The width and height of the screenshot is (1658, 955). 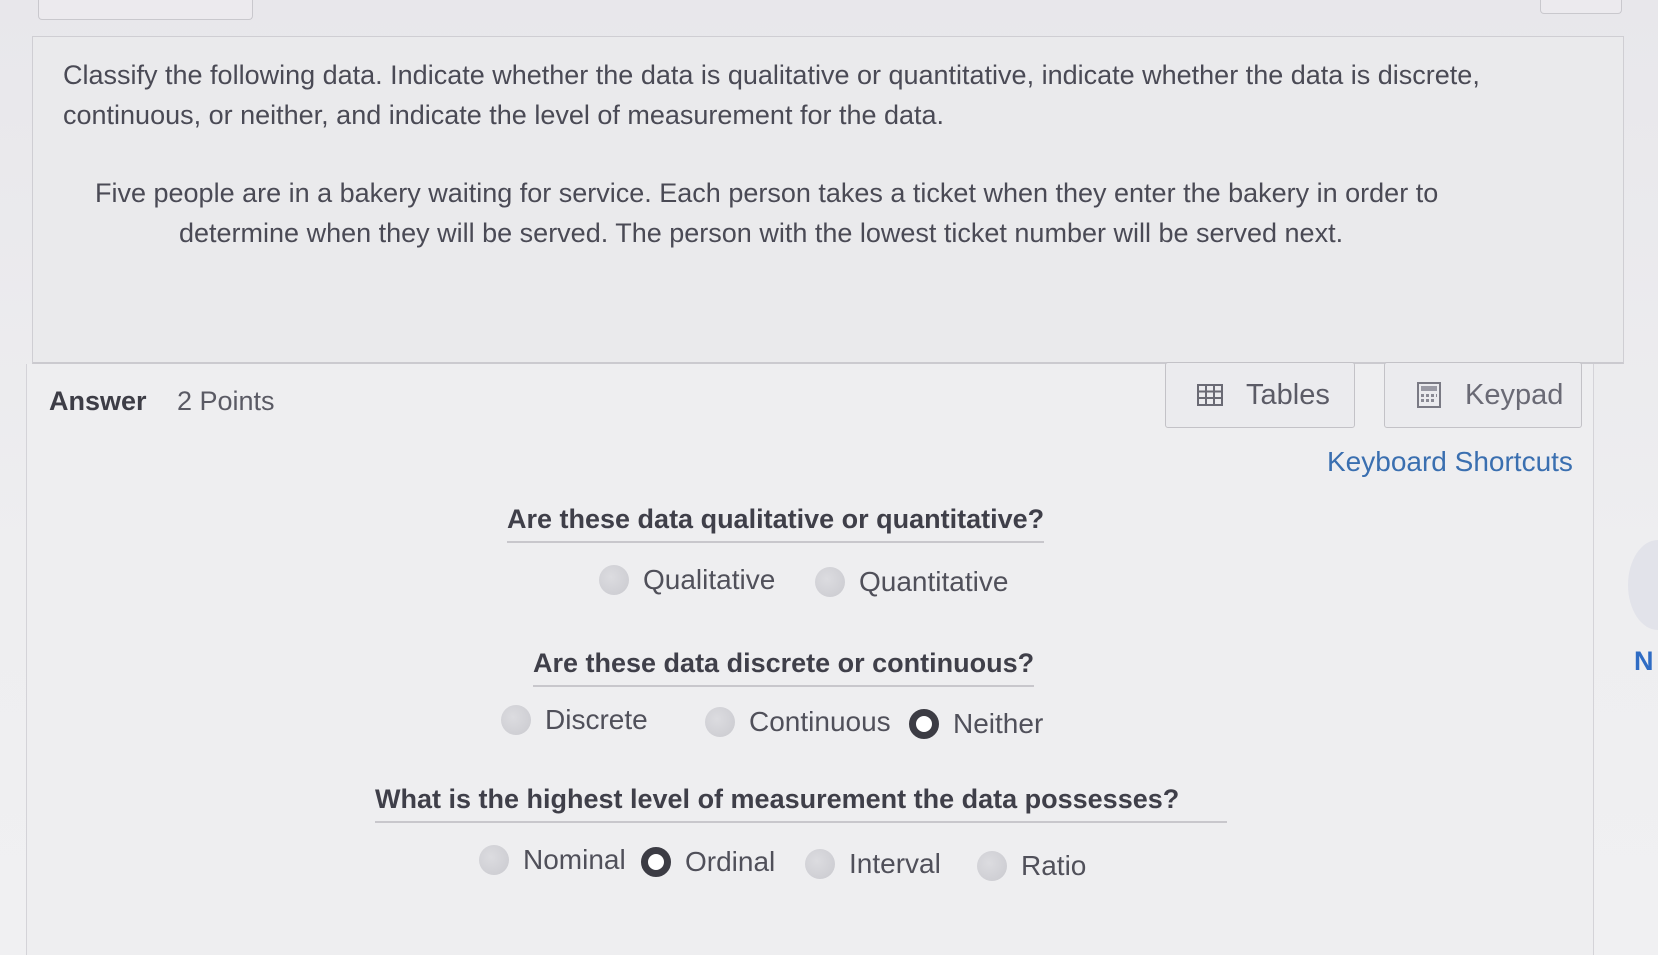 I want to click on q1-option-label: Quantitative, so click(x=934, y=581).